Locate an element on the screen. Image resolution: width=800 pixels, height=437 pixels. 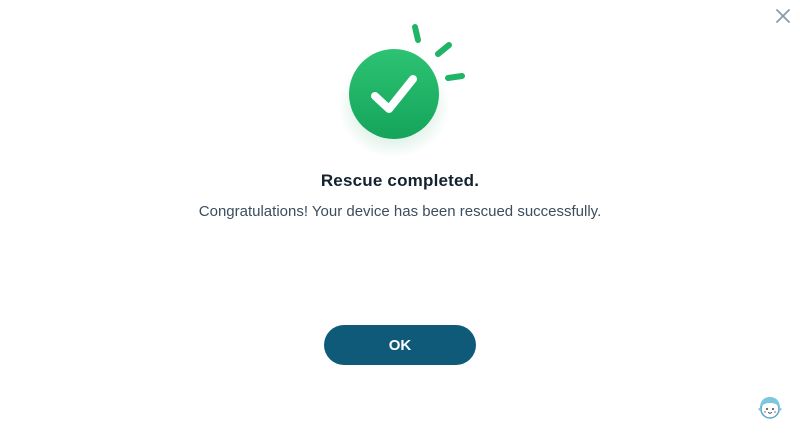
assistant-mascot-icon is located at coordinates (770, 408).